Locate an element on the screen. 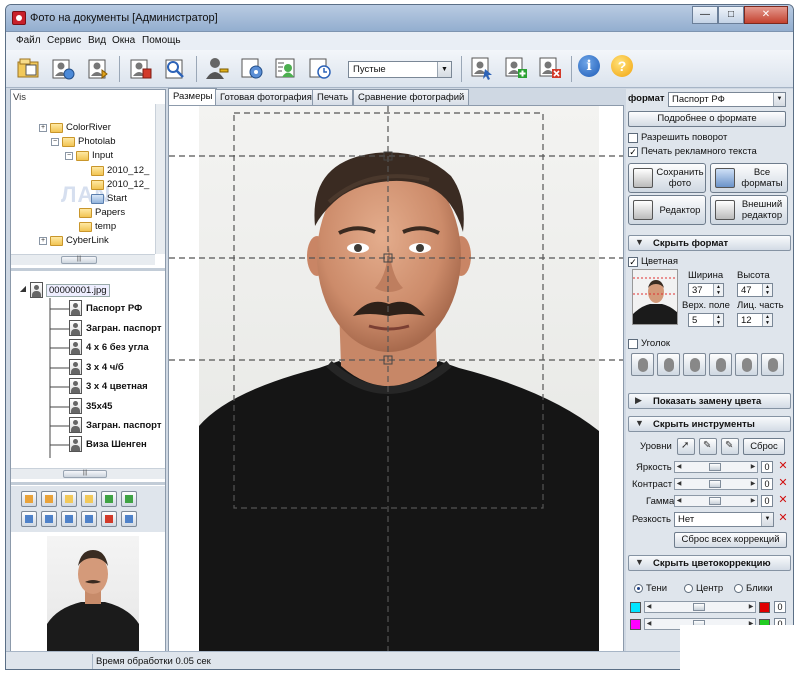 Image resolution: width=800 pixels, height=676 pixels. text-button is located at coordinates (109, 519).